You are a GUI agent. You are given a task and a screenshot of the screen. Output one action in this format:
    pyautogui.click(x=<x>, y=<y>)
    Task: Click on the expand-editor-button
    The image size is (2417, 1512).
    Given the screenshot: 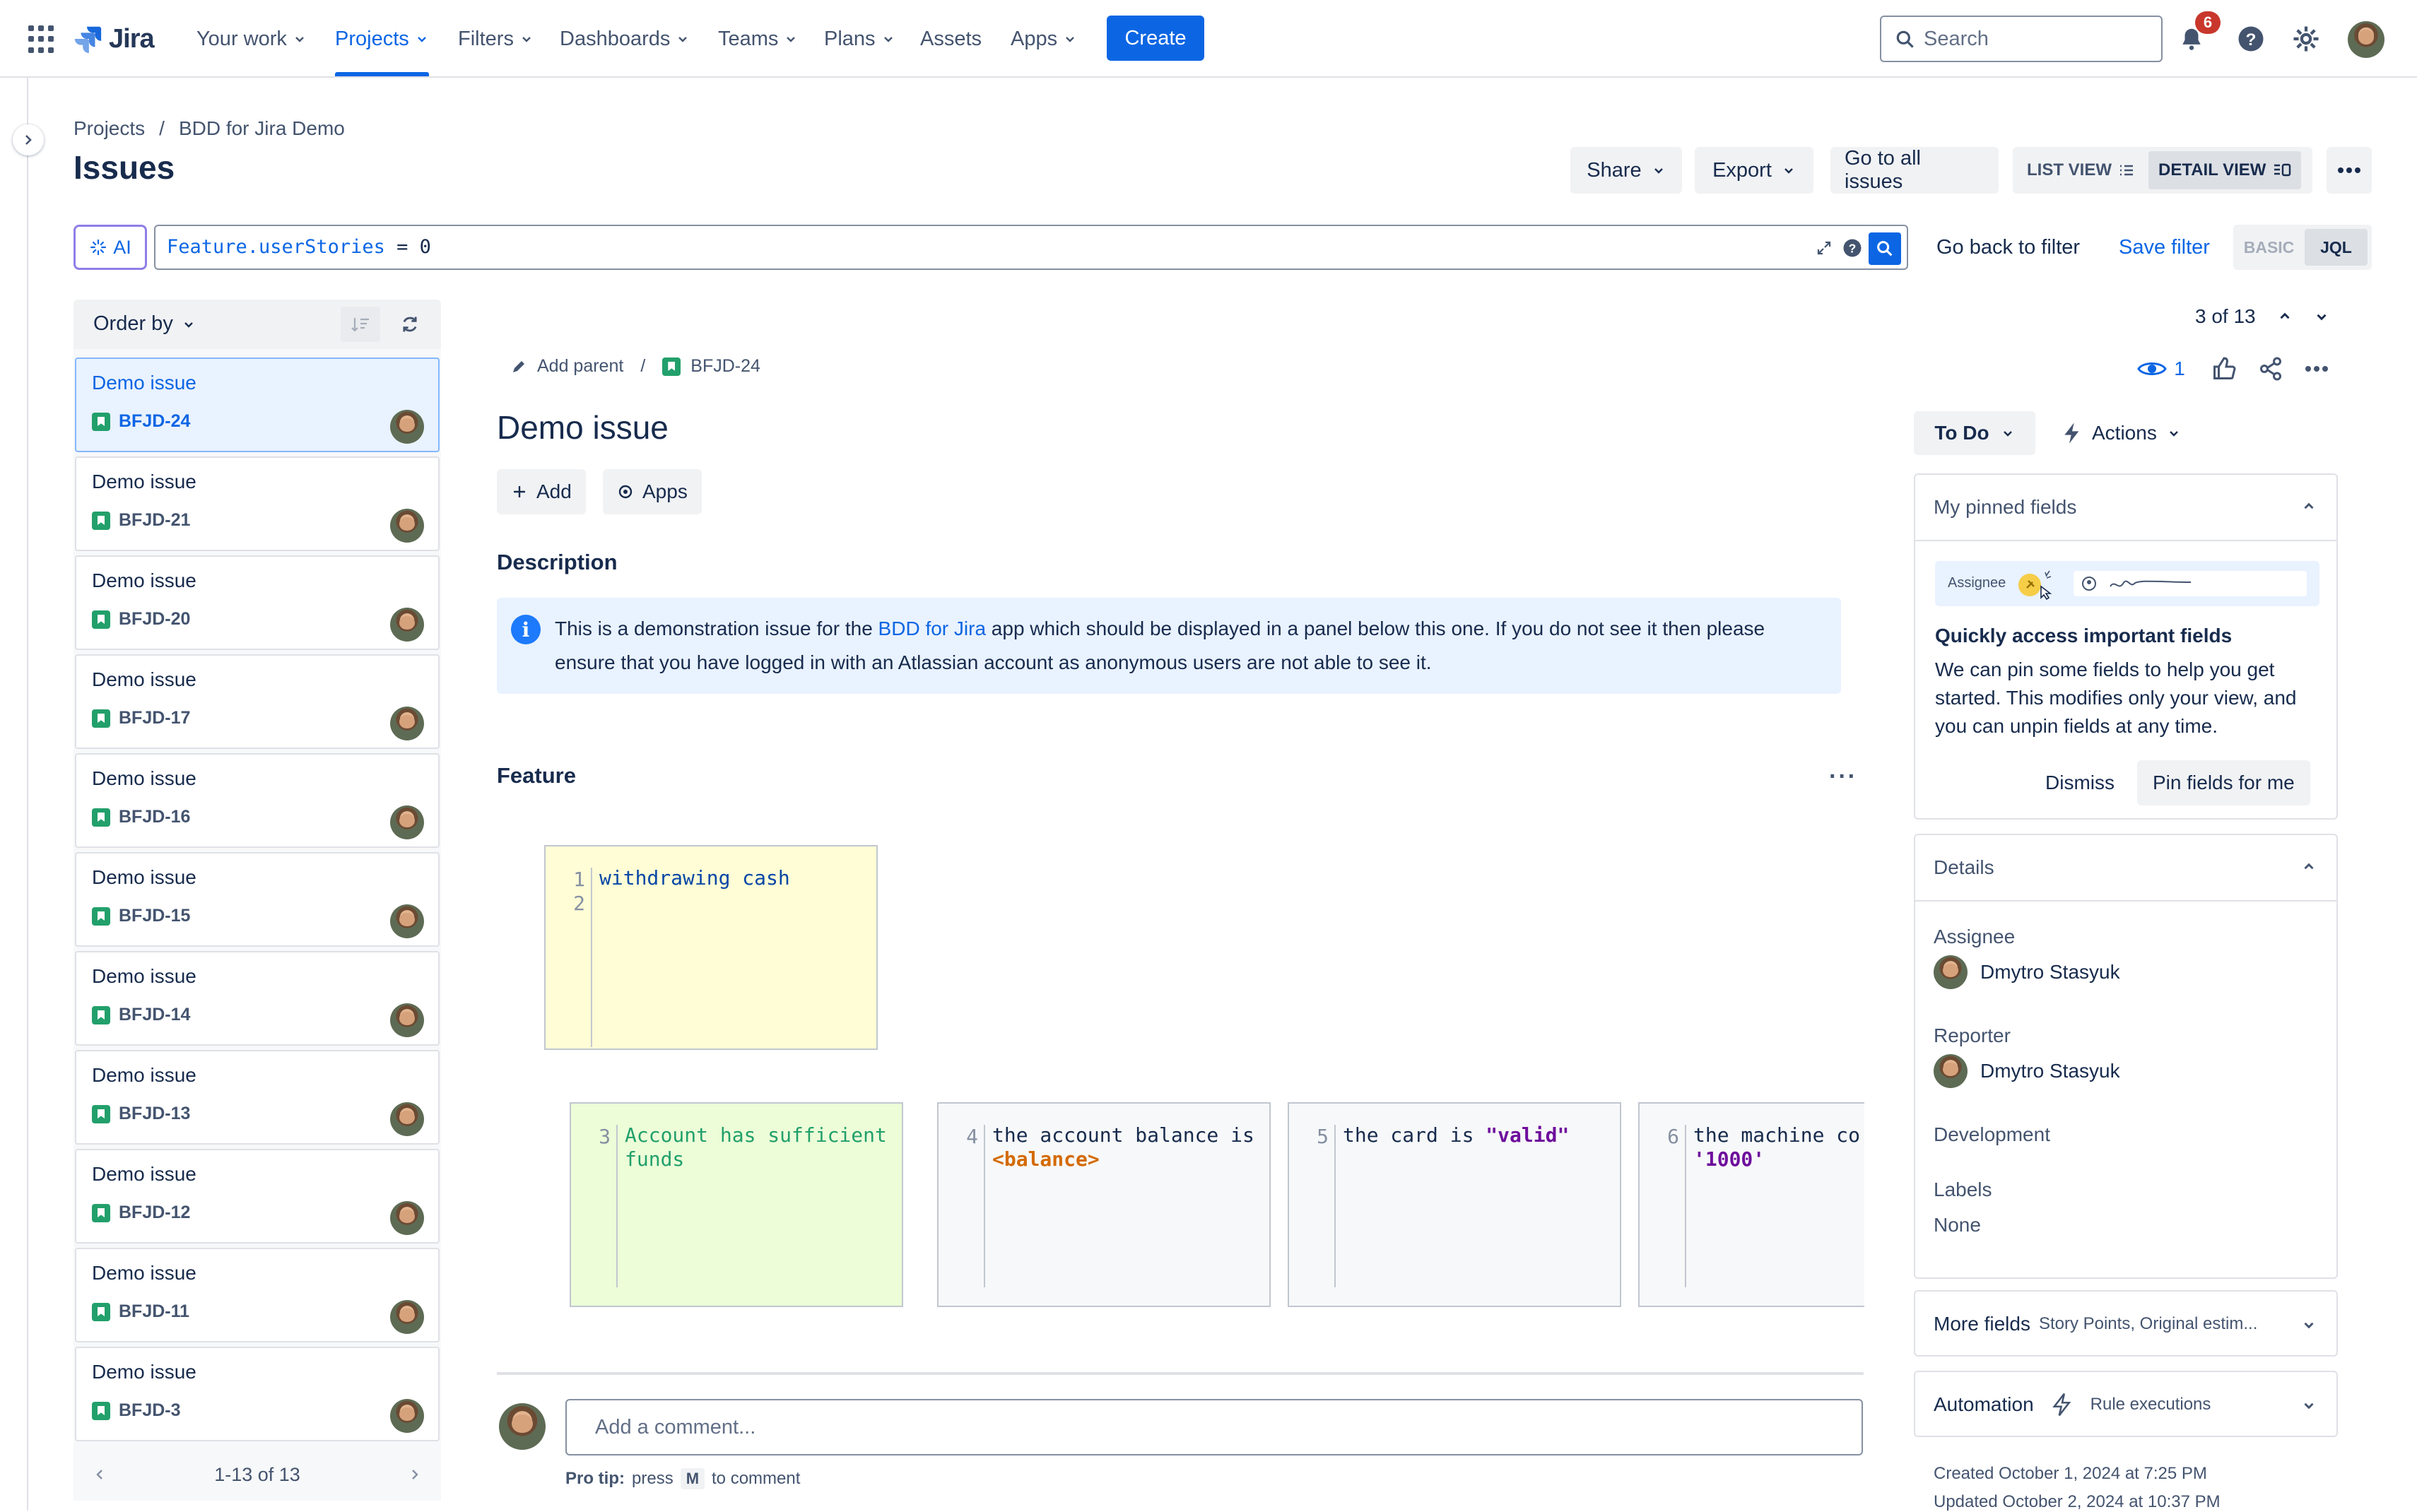 What is the action you would take?
    pyautogui.click(x=1824, y=248)
    